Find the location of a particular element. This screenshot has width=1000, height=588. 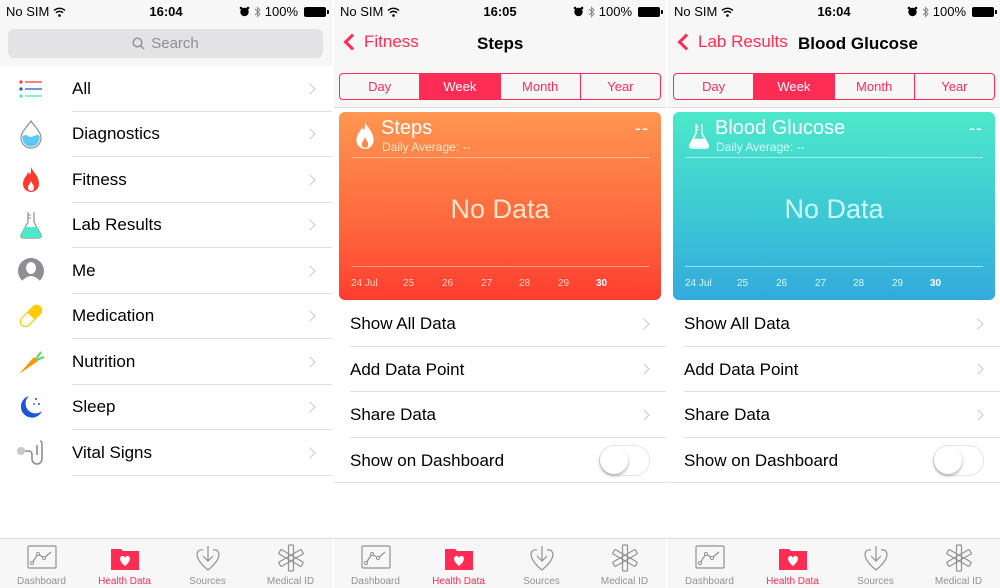

carrot-icon is located at coordinates (31, 362).